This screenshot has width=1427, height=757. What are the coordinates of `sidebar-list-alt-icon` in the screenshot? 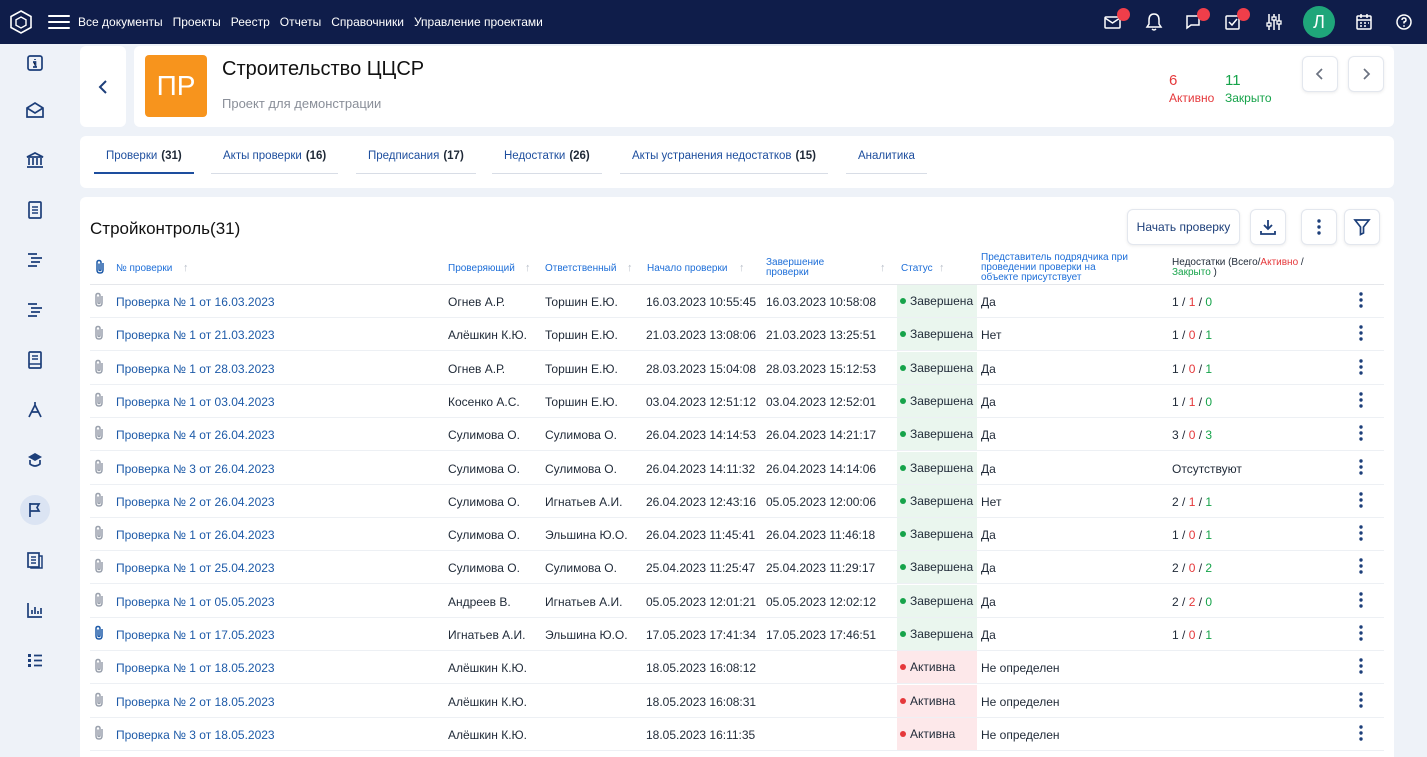 It's located at (35, 310).